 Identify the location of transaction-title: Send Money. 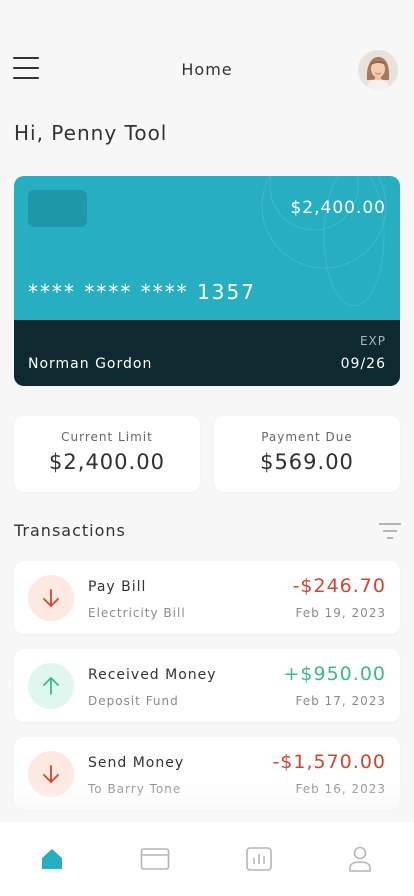
(136, 763).